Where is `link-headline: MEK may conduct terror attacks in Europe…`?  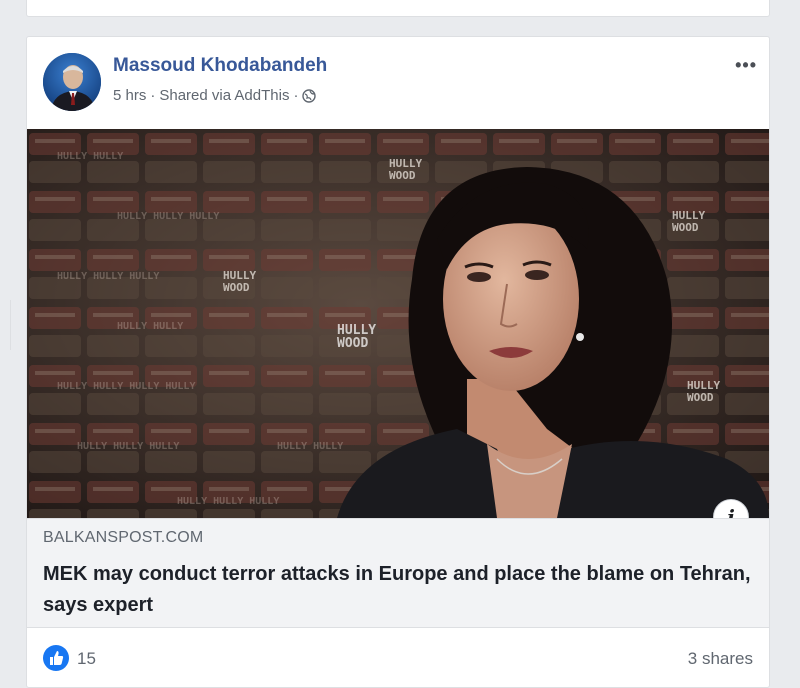 link-headline: MEK may conduct terror attacks in Europe… is located at coordinates (398, 590).